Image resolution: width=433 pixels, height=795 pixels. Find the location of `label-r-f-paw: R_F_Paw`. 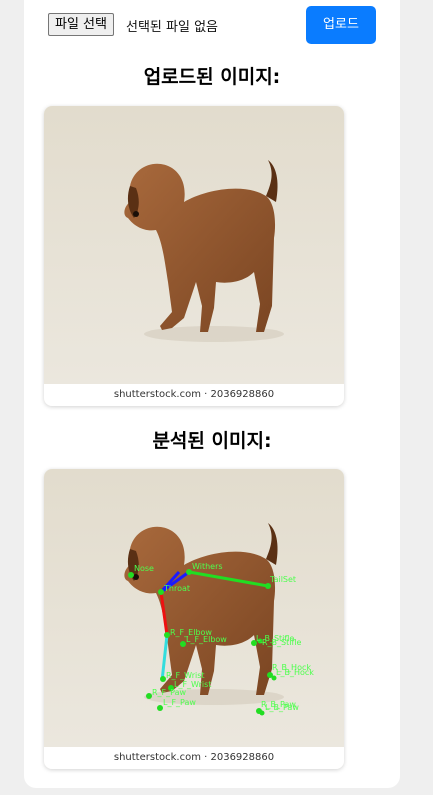

label-r-f-paw: R_F_Paw is located at coordinates (169, 692).